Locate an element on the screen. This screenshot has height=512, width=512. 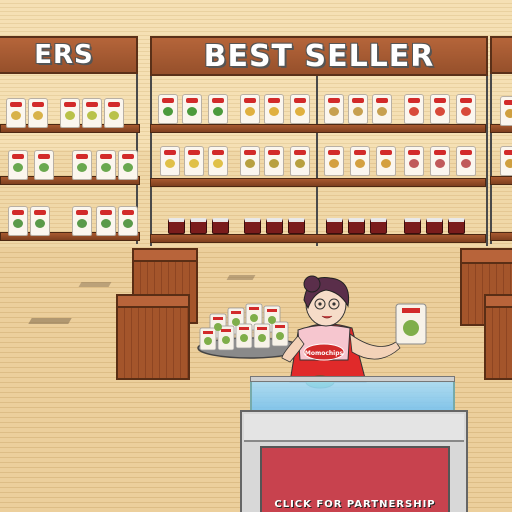
left-shelf-sign: ERS is located at coordinates (69, 55).